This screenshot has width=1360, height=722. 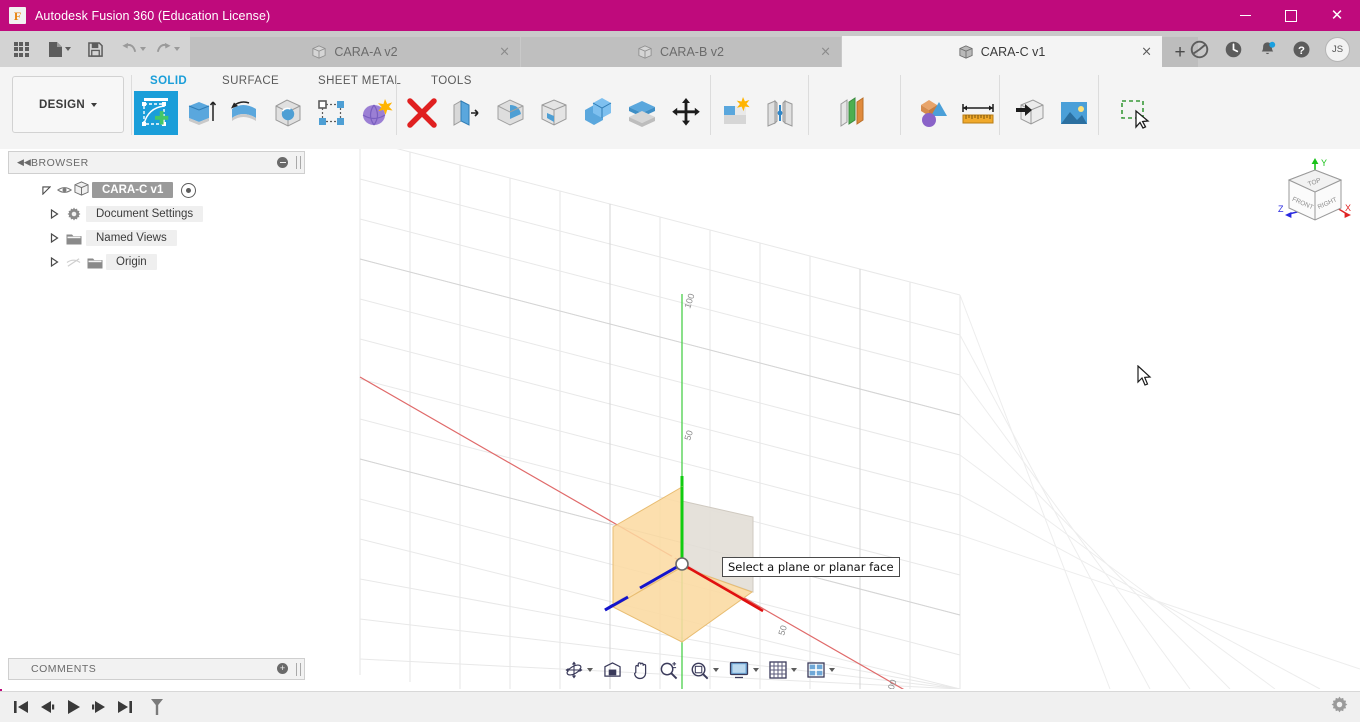 I want to click on derive-button, so click(x=1030, y=113).